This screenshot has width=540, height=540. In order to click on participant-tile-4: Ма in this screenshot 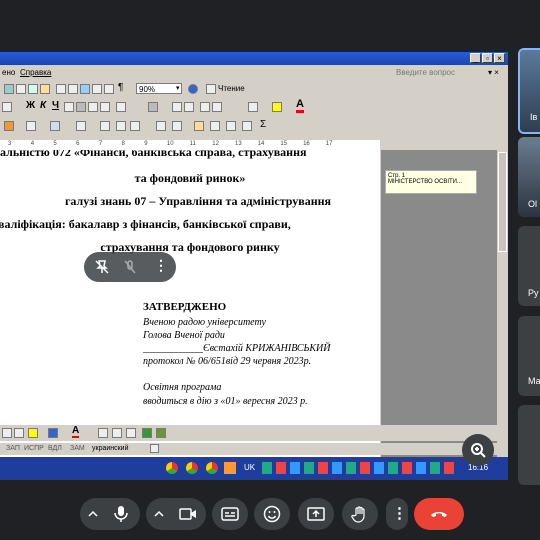, I will do `click(529, 356)`.